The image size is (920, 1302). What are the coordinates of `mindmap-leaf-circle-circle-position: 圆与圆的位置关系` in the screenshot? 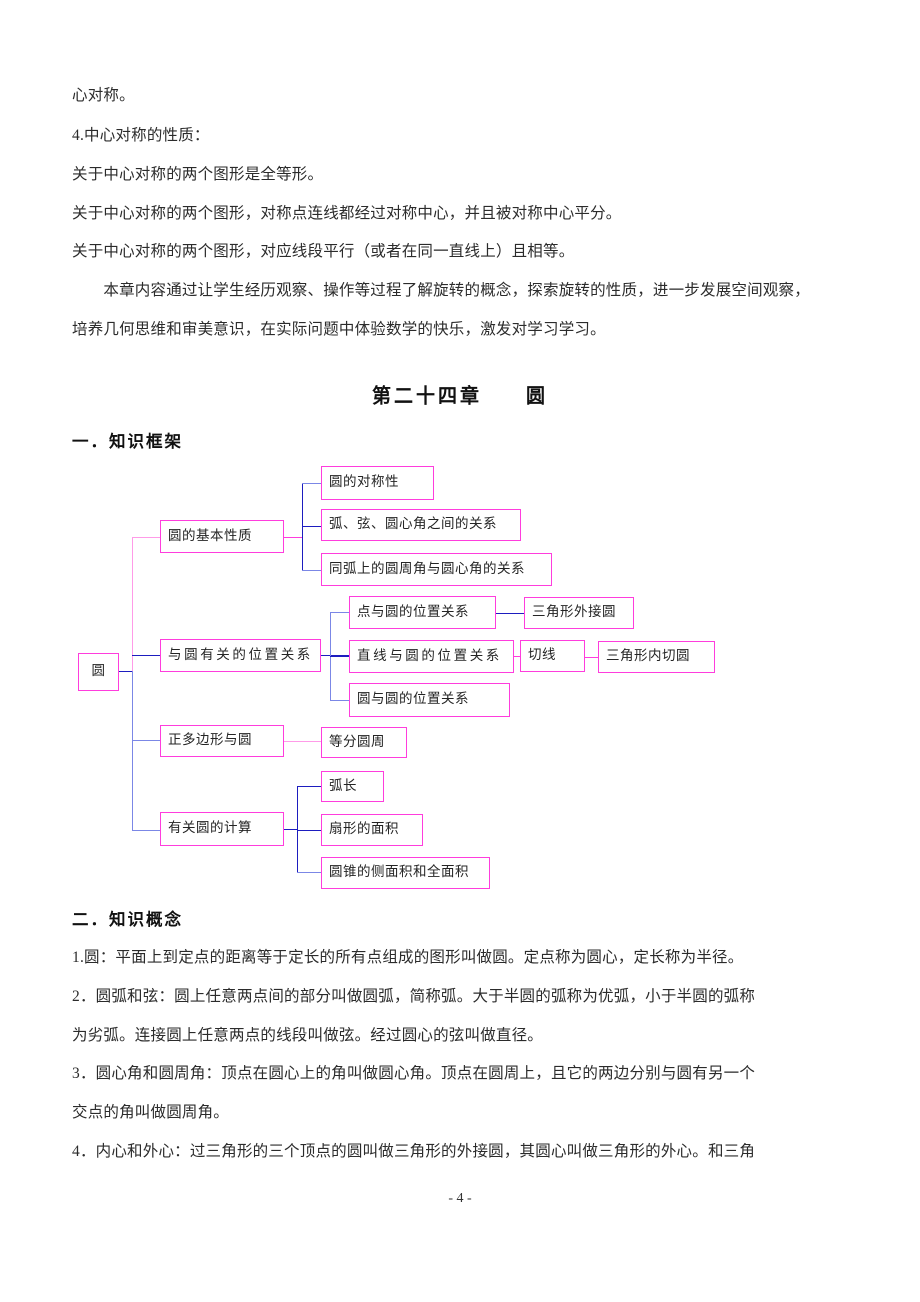 It's located at (429, 700).